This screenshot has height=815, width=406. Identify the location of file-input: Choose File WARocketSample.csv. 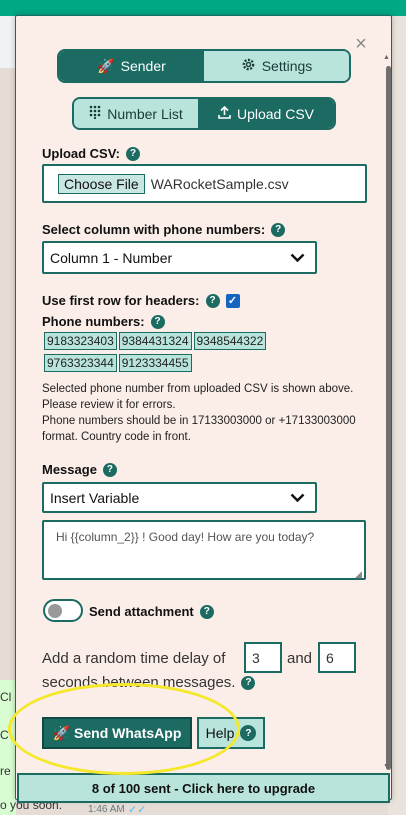
(204, 183).